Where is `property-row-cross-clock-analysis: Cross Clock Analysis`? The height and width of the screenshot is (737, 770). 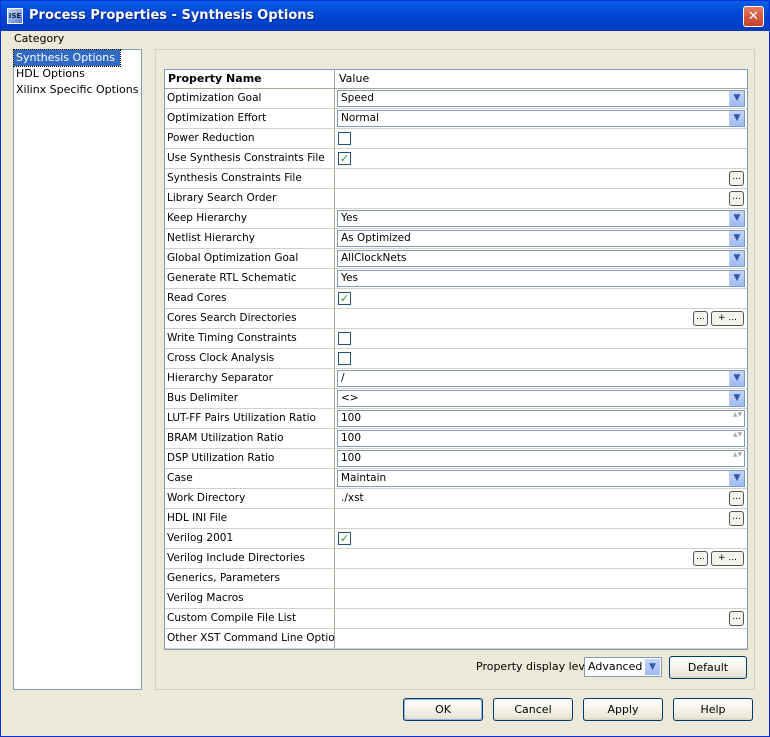 property-row-cross-clock-analysis: Cross Clock Analysis is located at coordinates (456, 359).